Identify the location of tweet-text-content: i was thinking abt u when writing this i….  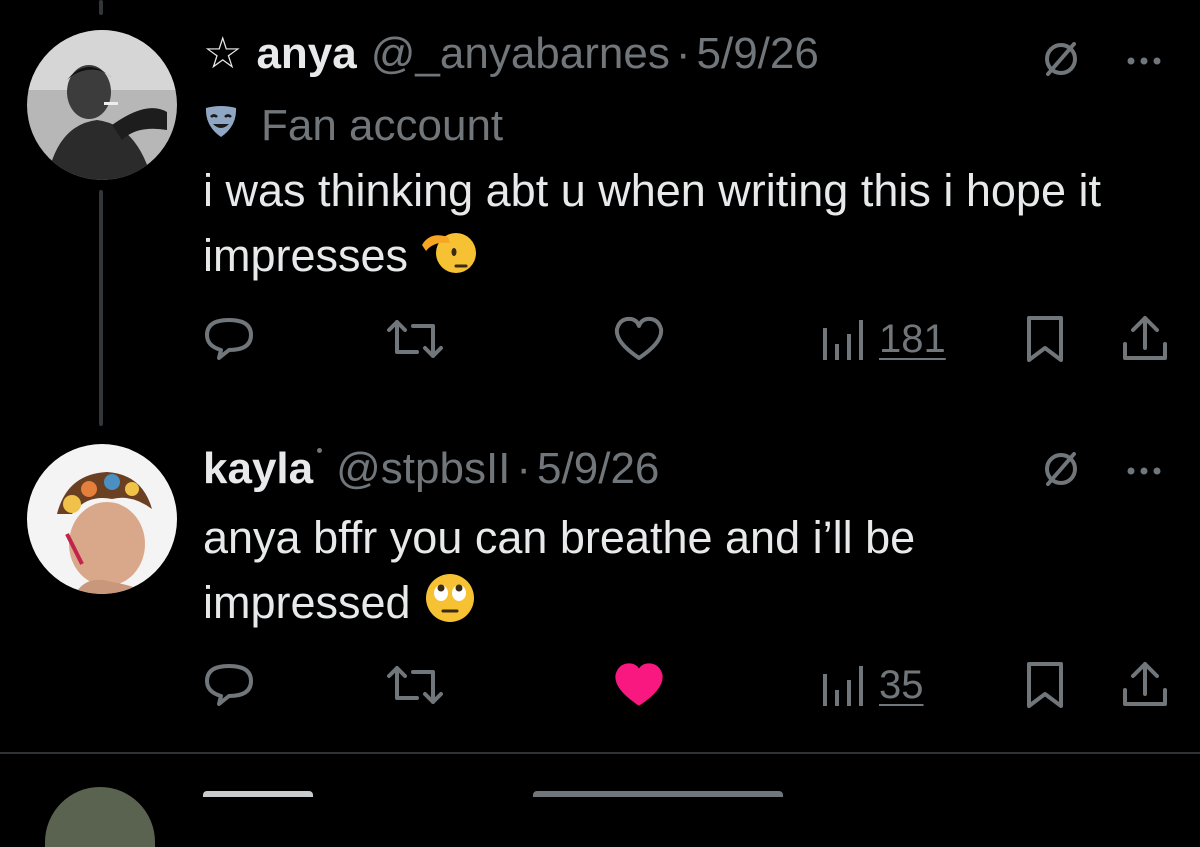
(652, 223).